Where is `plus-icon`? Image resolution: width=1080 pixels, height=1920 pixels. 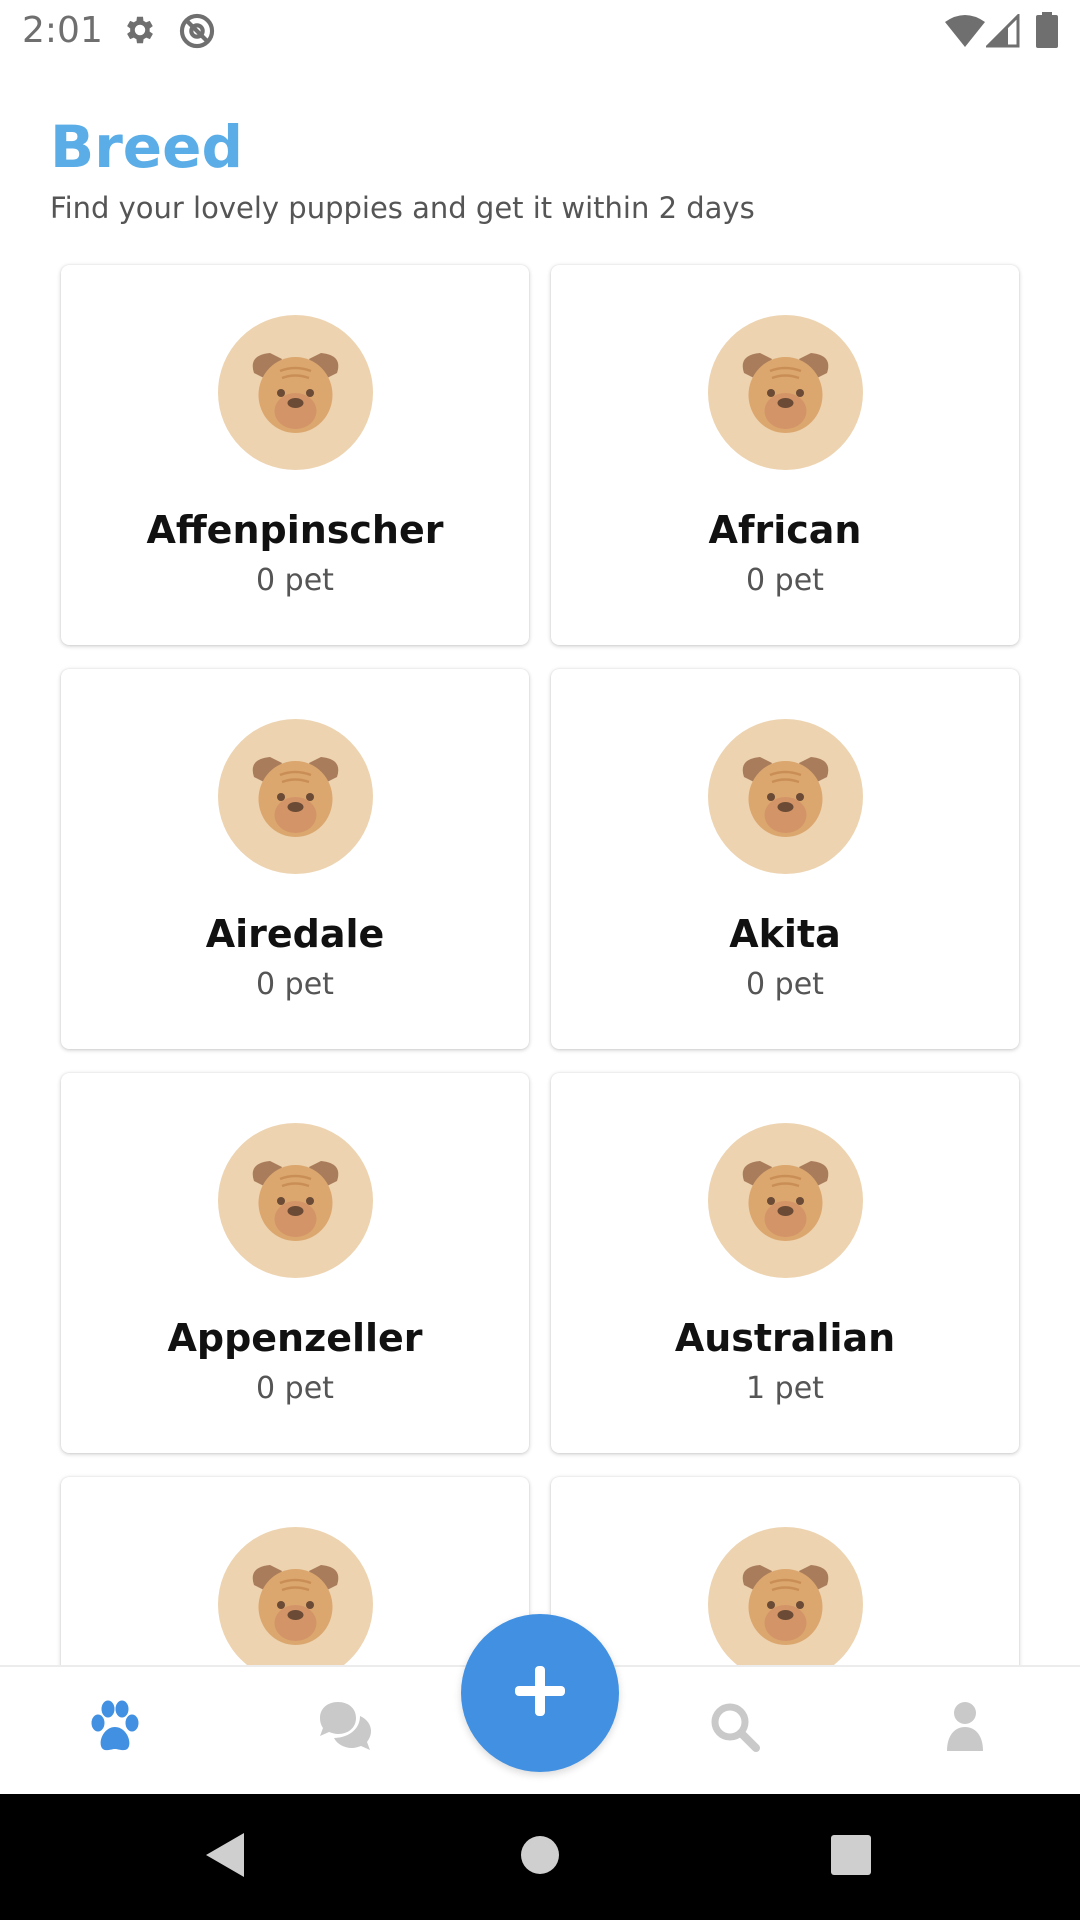
plus-icon is located at coordinates (540, 1693).